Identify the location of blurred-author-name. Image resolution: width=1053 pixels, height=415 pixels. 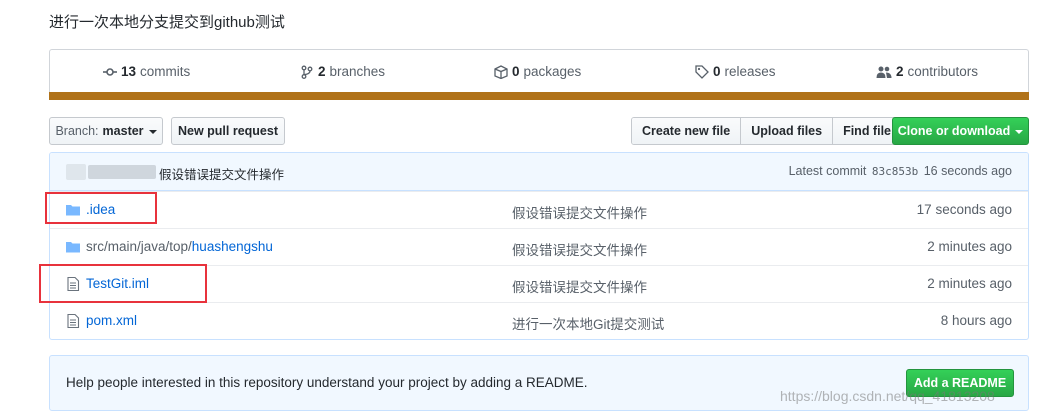
(122, 172).